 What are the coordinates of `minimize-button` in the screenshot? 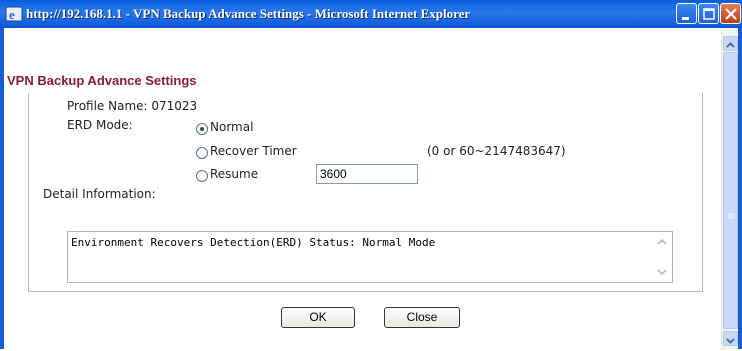 It's located at (686, 13).